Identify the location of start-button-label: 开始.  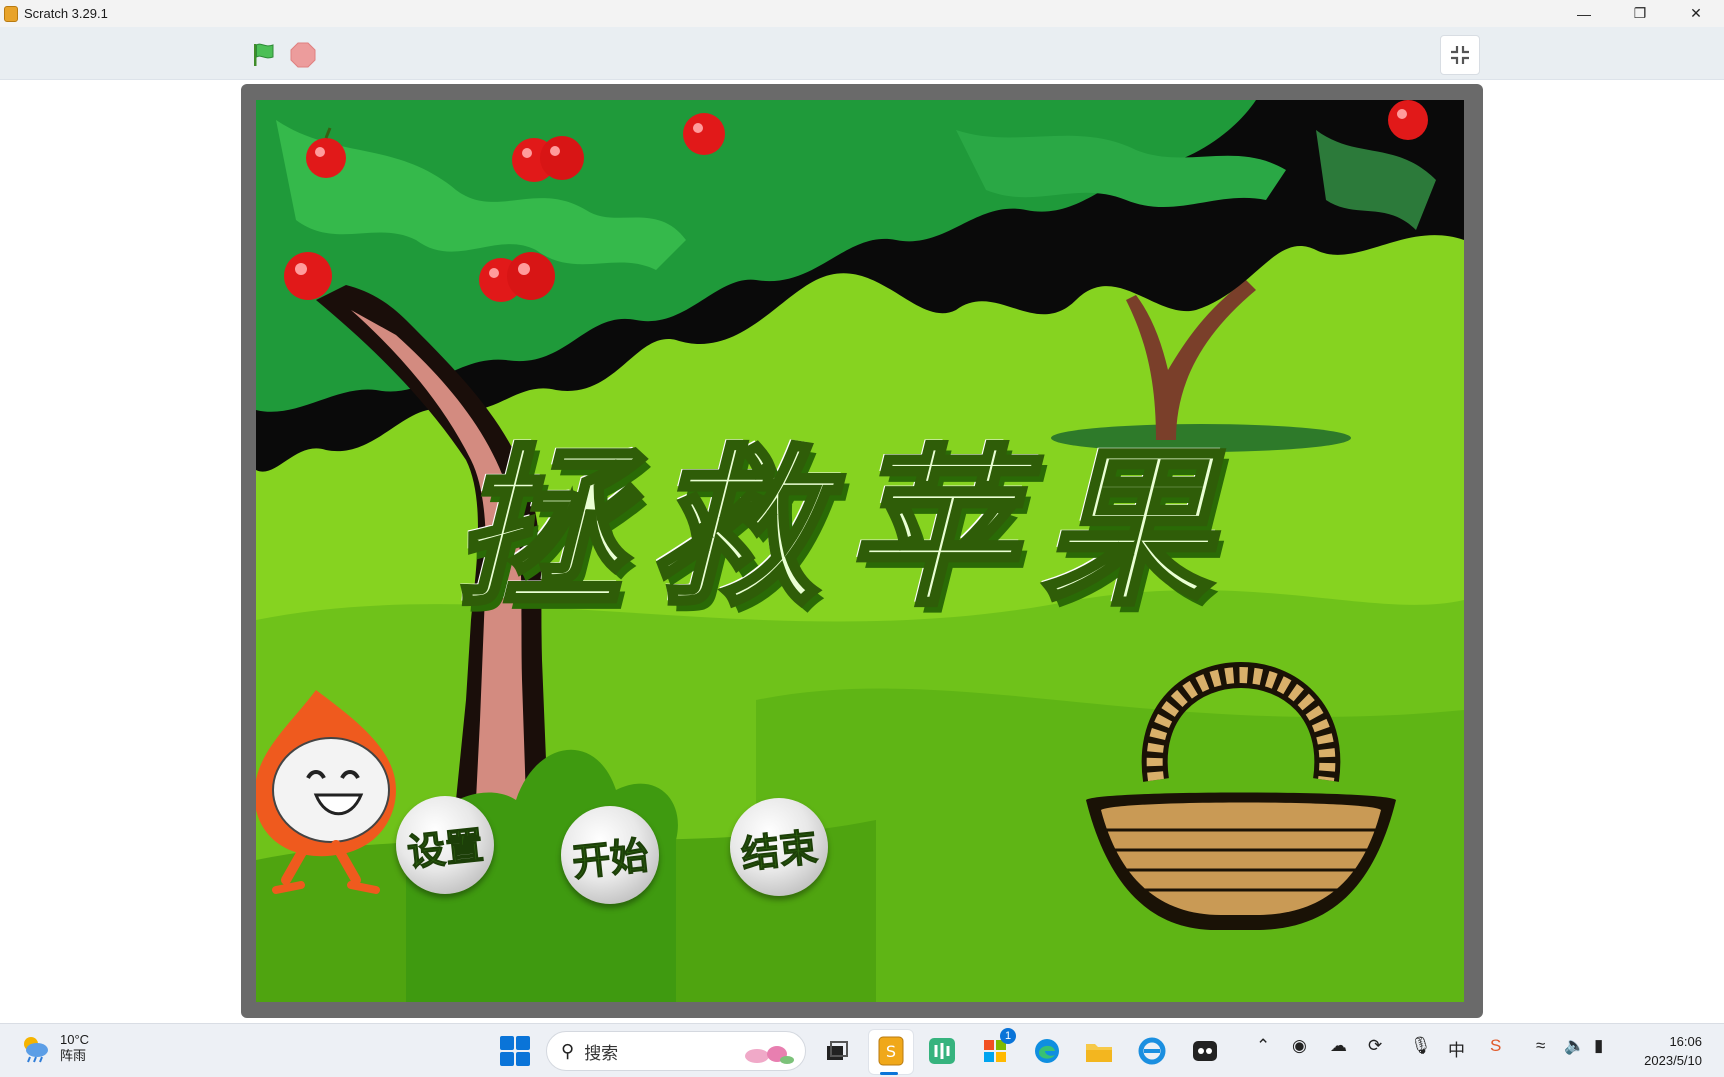
(610, 858).